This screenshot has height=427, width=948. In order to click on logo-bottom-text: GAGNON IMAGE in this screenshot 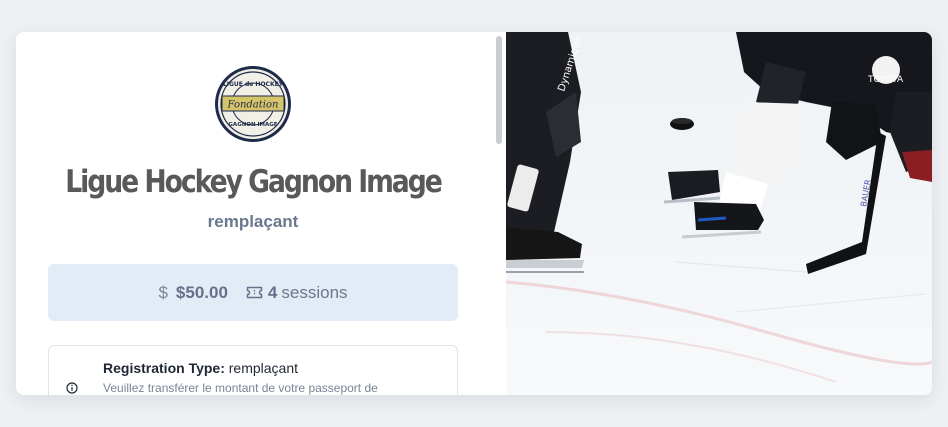, I will do `click(252, 125)`.